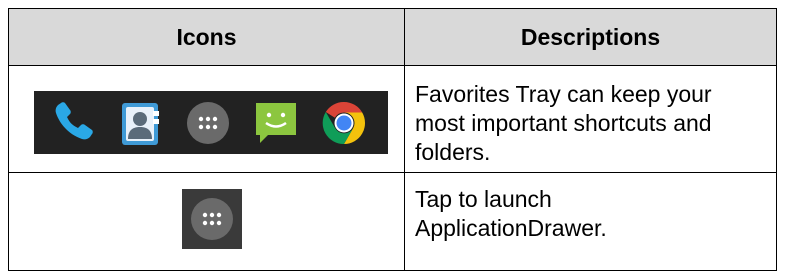  I want to click on header-descriptions-label: Descriptions, so click(590, 37).